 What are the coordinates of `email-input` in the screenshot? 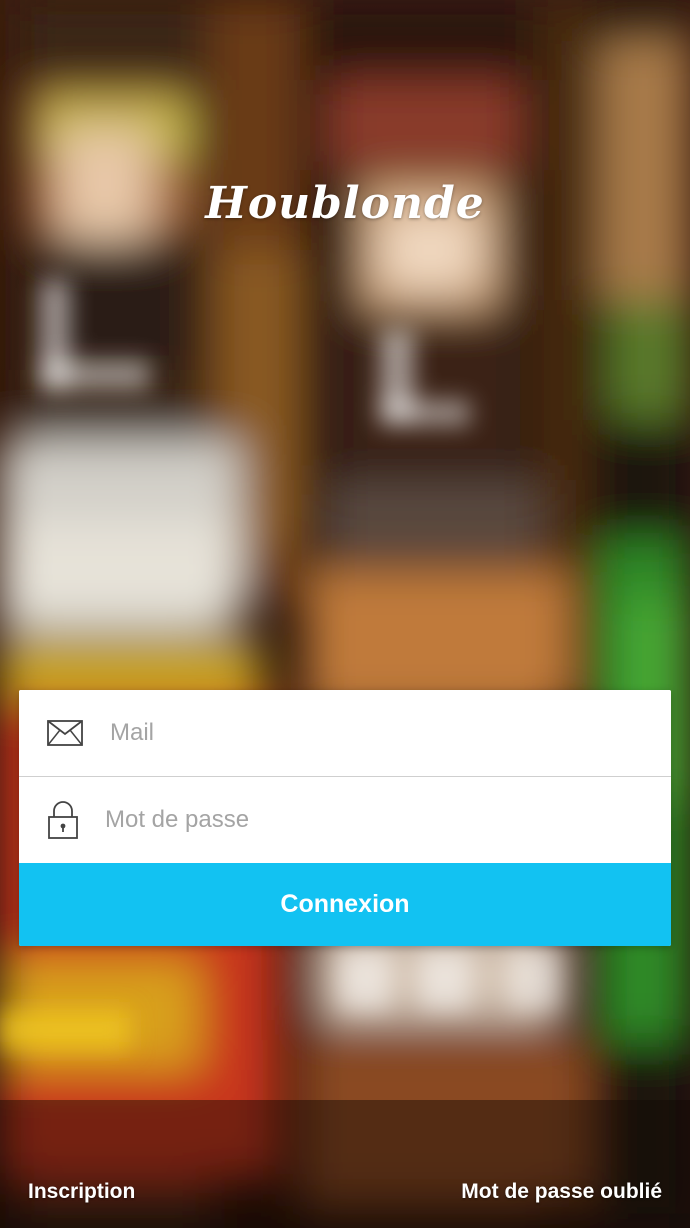 It's located at (380, 733).